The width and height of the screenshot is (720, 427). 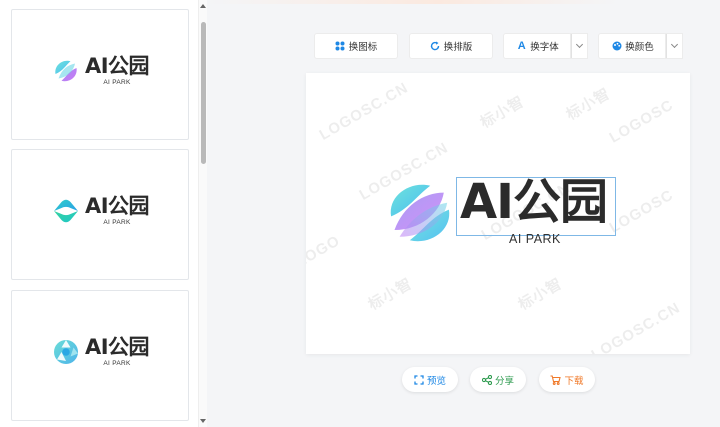 I want to click on scroll-thumb, so click(x=203, y=93).